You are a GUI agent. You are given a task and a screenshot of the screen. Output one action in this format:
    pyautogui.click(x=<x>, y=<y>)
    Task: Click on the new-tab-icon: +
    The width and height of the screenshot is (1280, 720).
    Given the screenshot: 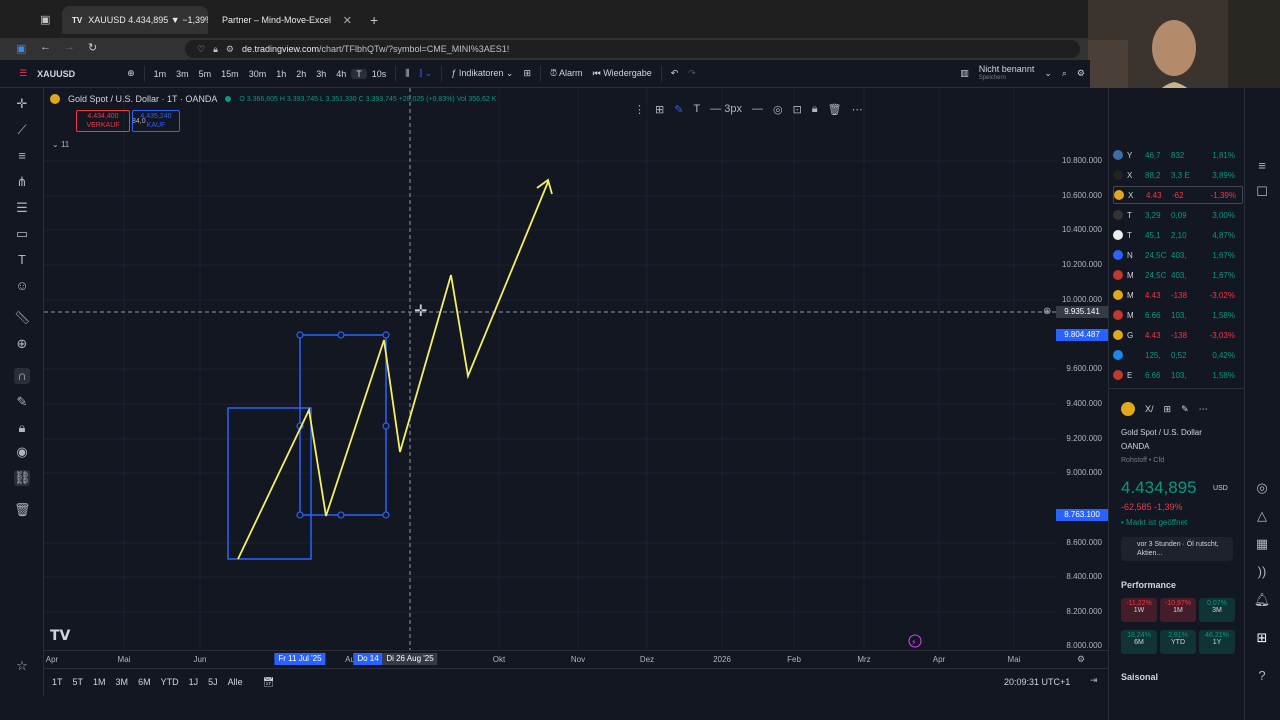 What is the action you would take?
    pyautogui.click(x=374, y=20)
    